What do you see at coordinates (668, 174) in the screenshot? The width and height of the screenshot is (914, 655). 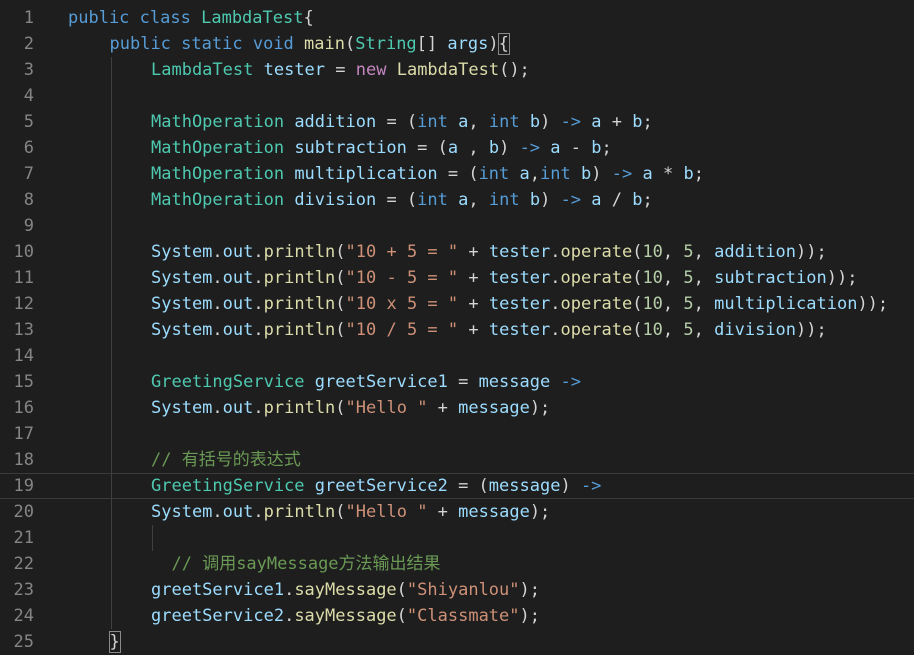 I see `code-token: *` at bounding box center [668, 174].